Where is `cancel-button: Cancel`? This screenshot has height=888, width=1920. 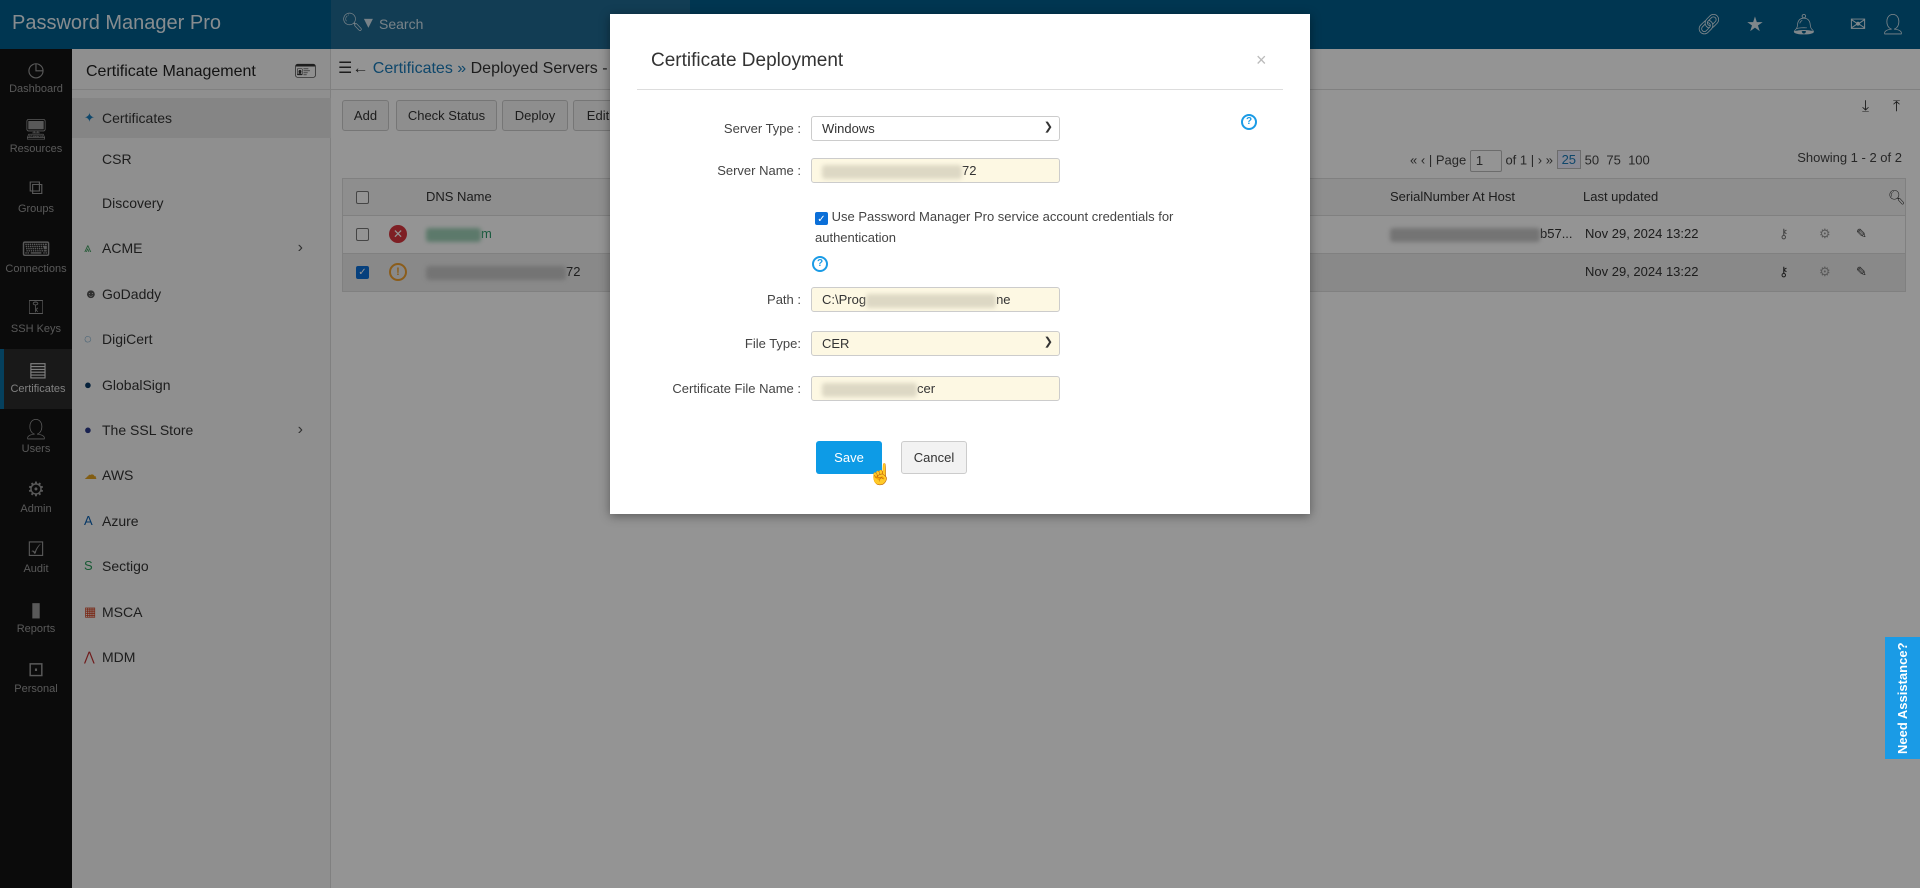 cancel-button: Cancel is located at coordinates (934, 457).